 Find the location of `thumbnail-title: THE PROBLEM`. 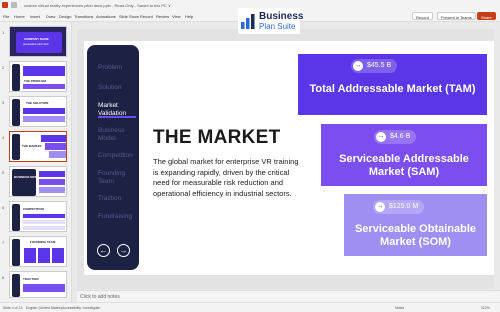

thumbnail-title: THE PROBLEM is located at coordinates (35, 81).